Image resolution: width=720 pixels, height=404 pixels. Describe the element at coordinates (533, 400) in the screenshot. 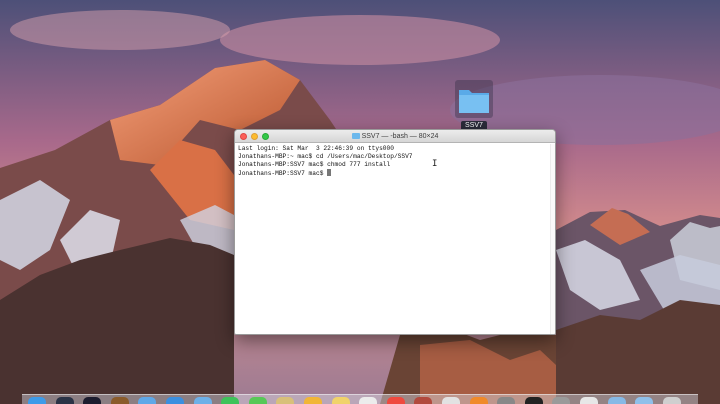

I see `terminal-icon` at that location.